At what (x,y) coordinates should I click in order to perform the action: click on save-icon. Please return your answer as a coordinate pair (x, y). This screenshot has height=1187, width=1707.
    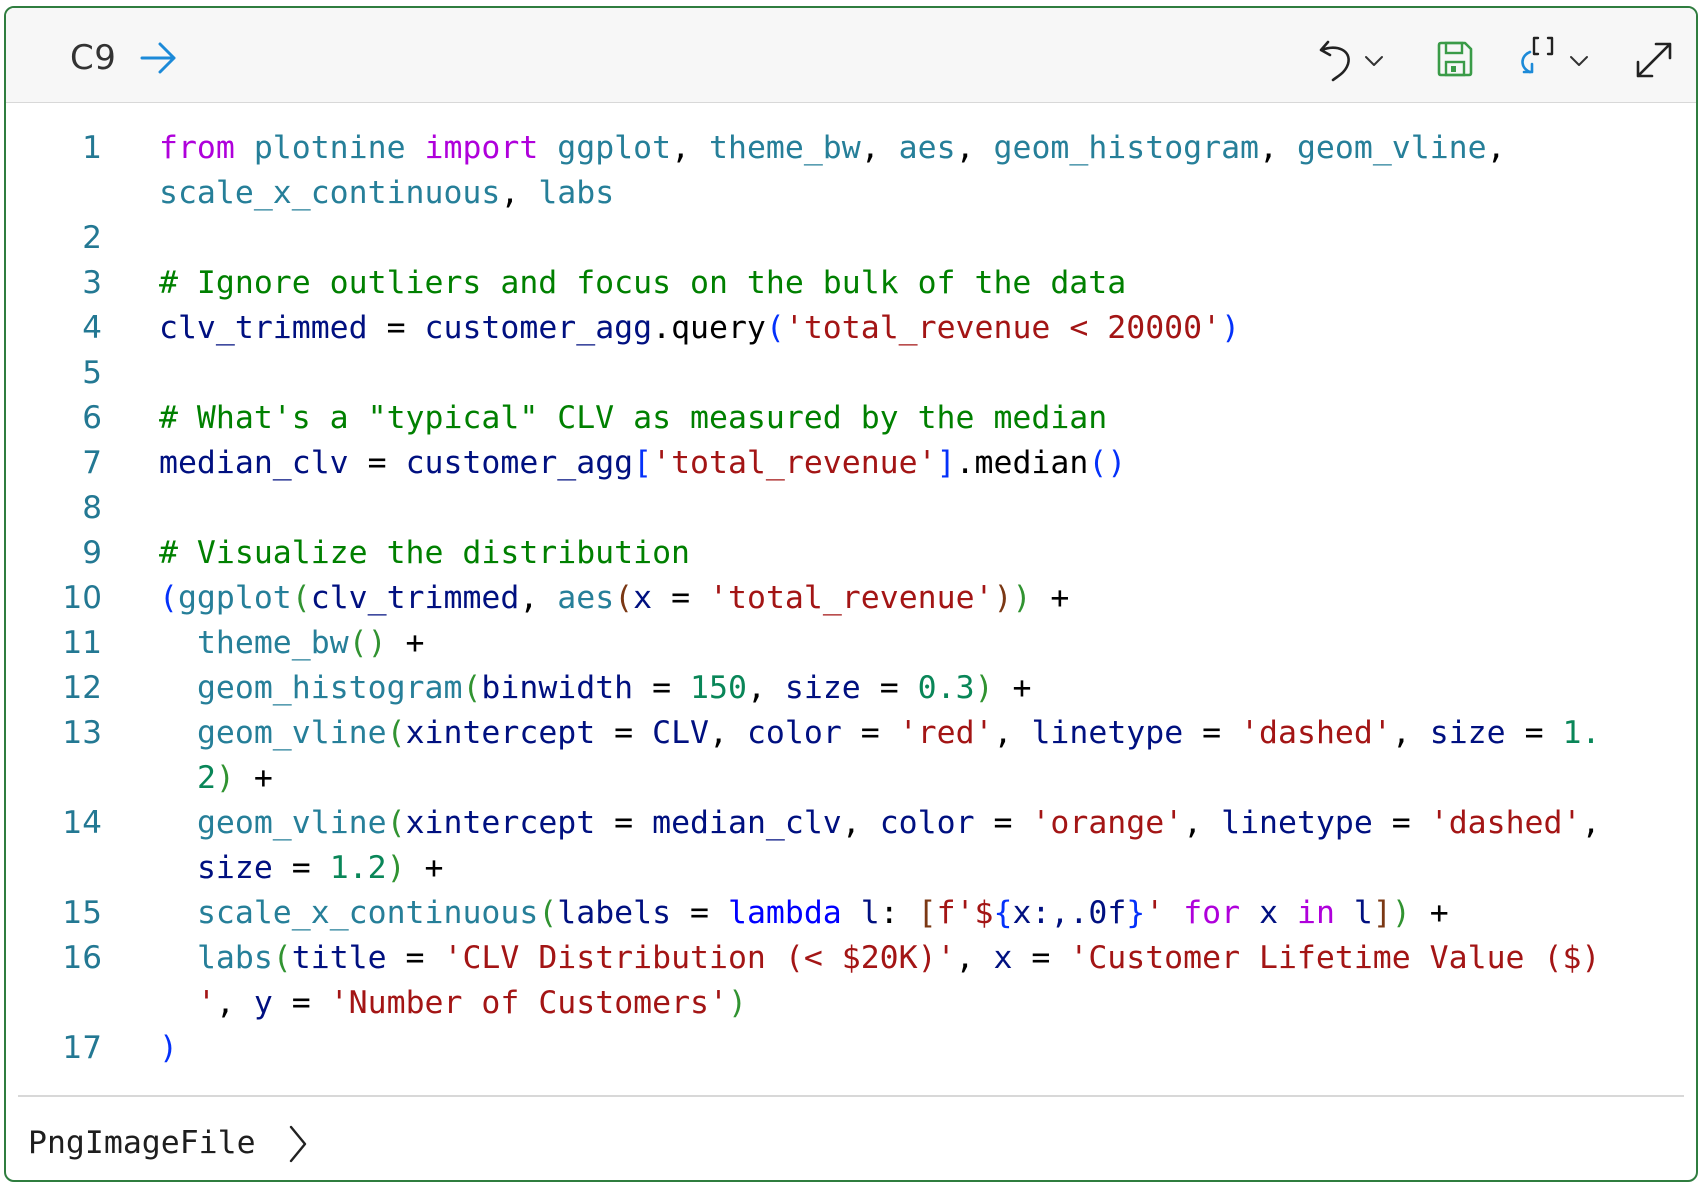
    Looking at the image, I should click on (1455, 59).